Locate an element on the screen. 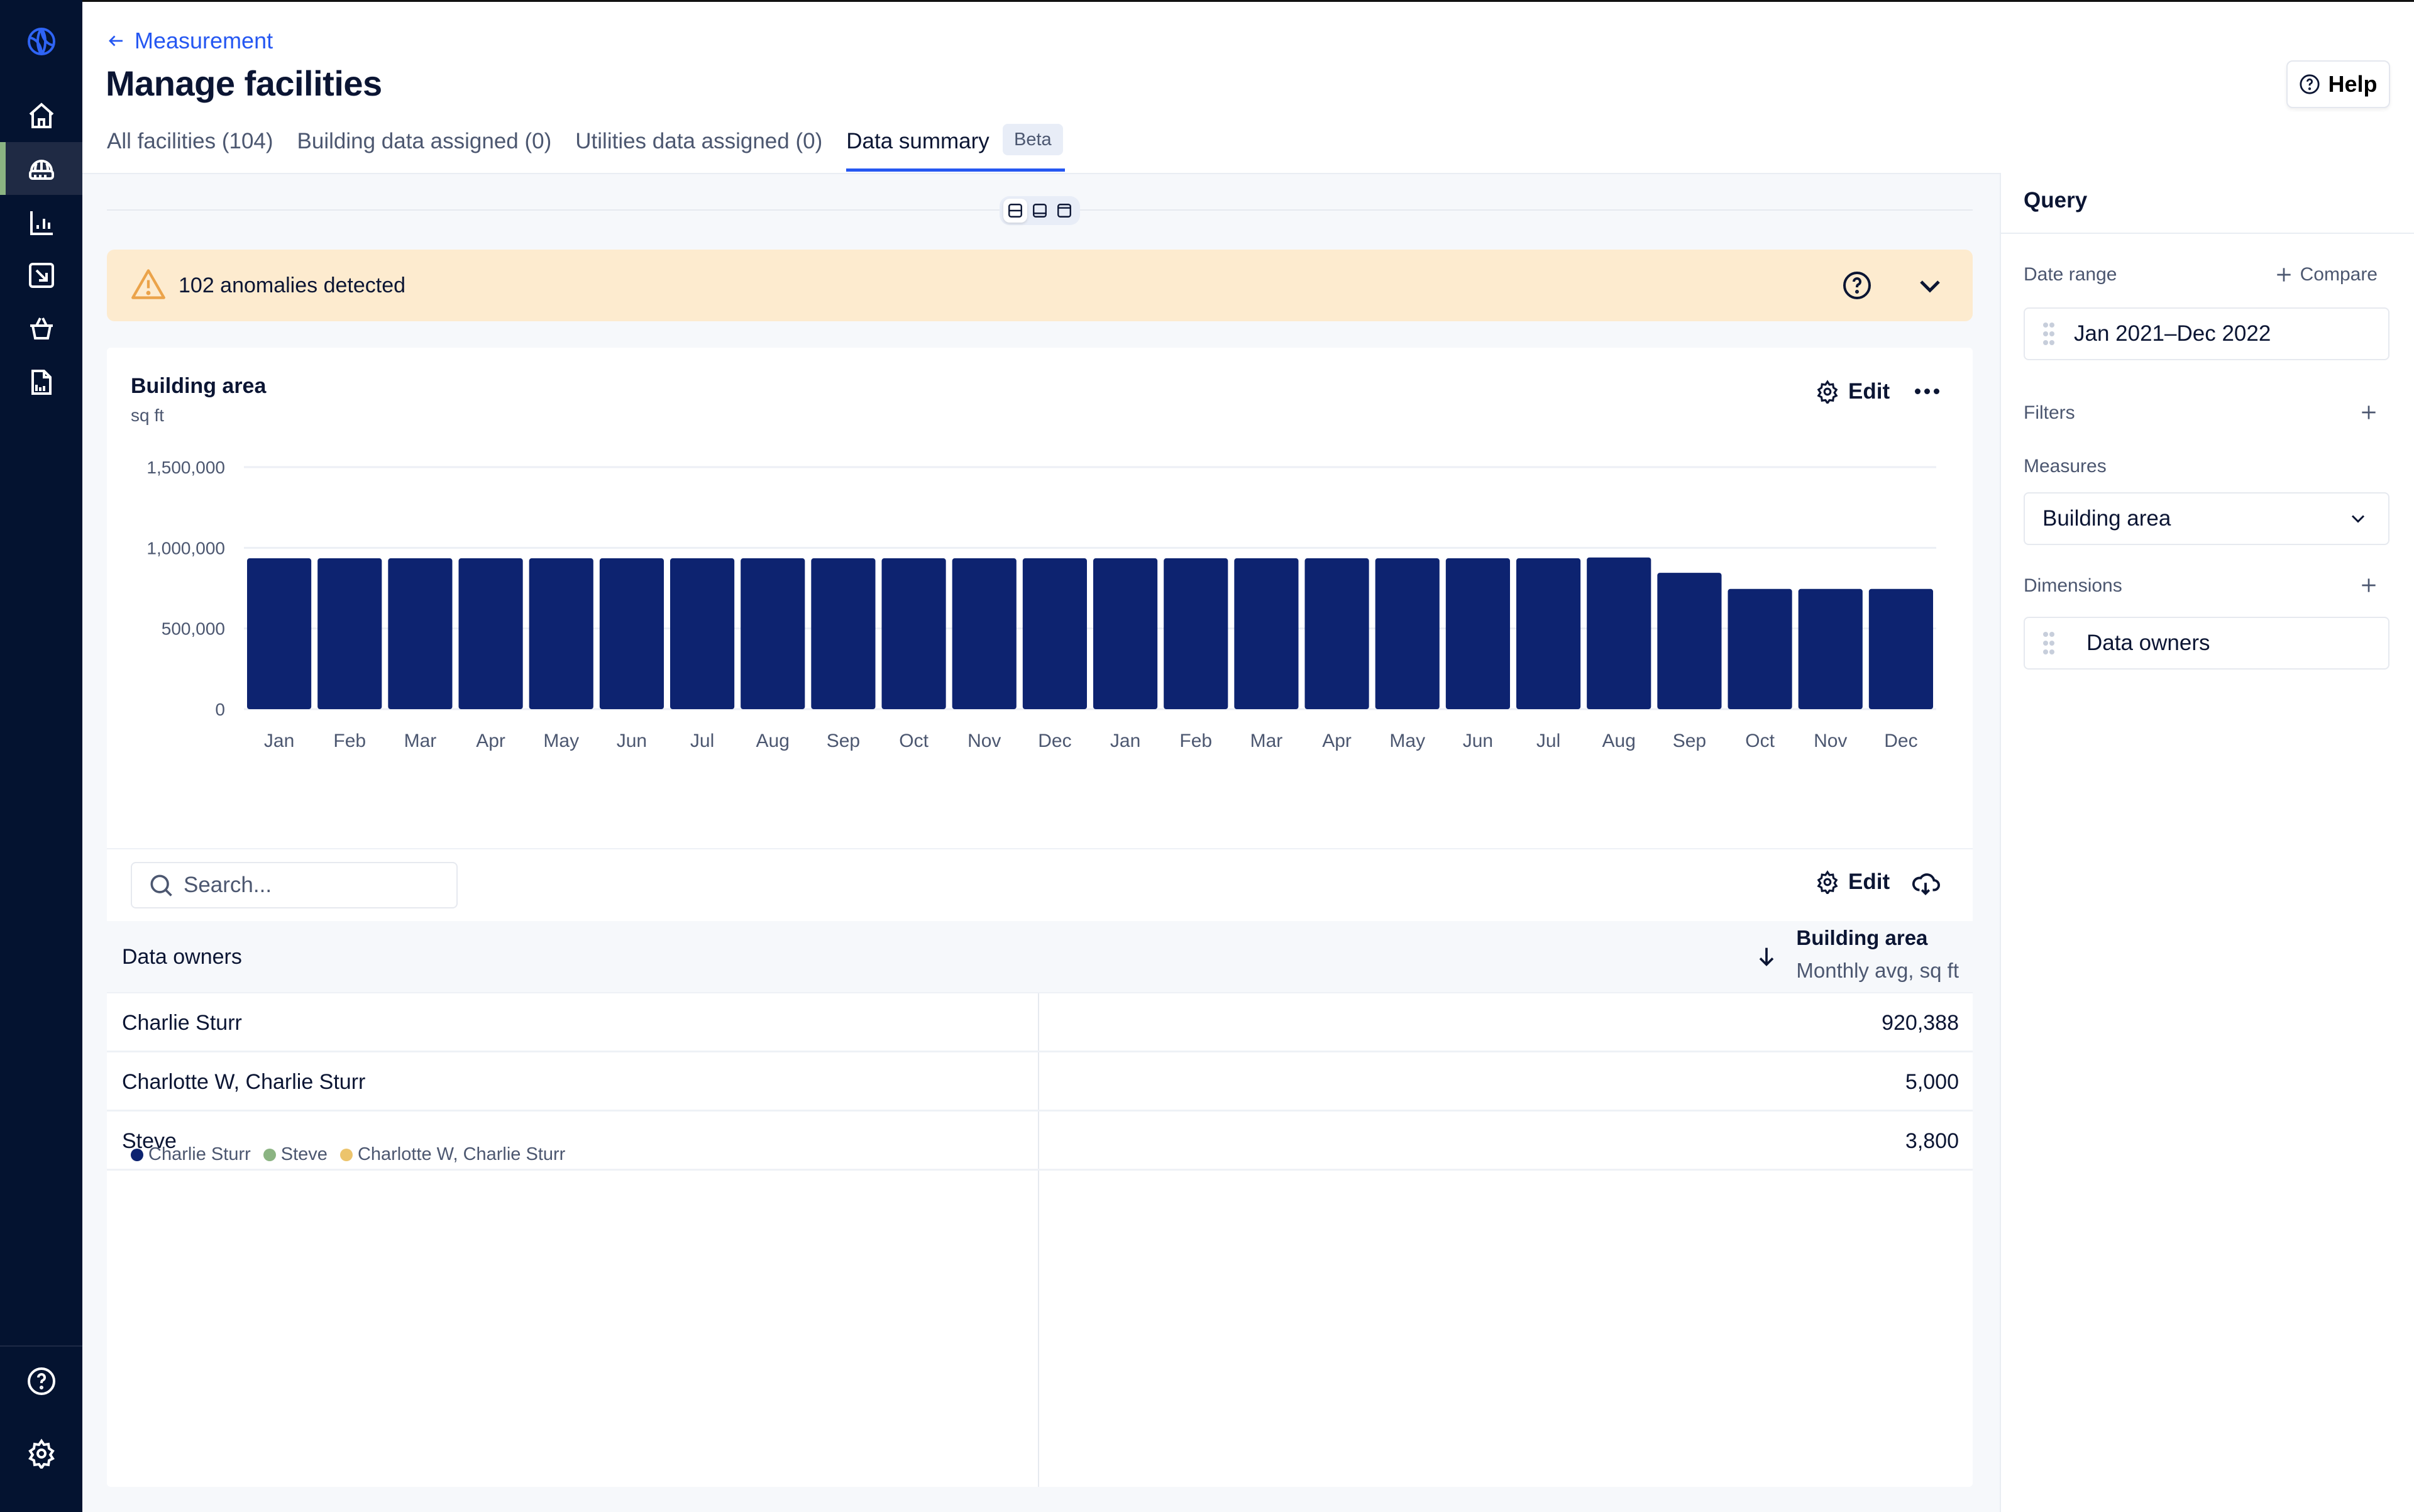 Image resolution: width=2414 pixels, height=1512 pixels. compare-button: Compare is located at coordinates (2326, 274).